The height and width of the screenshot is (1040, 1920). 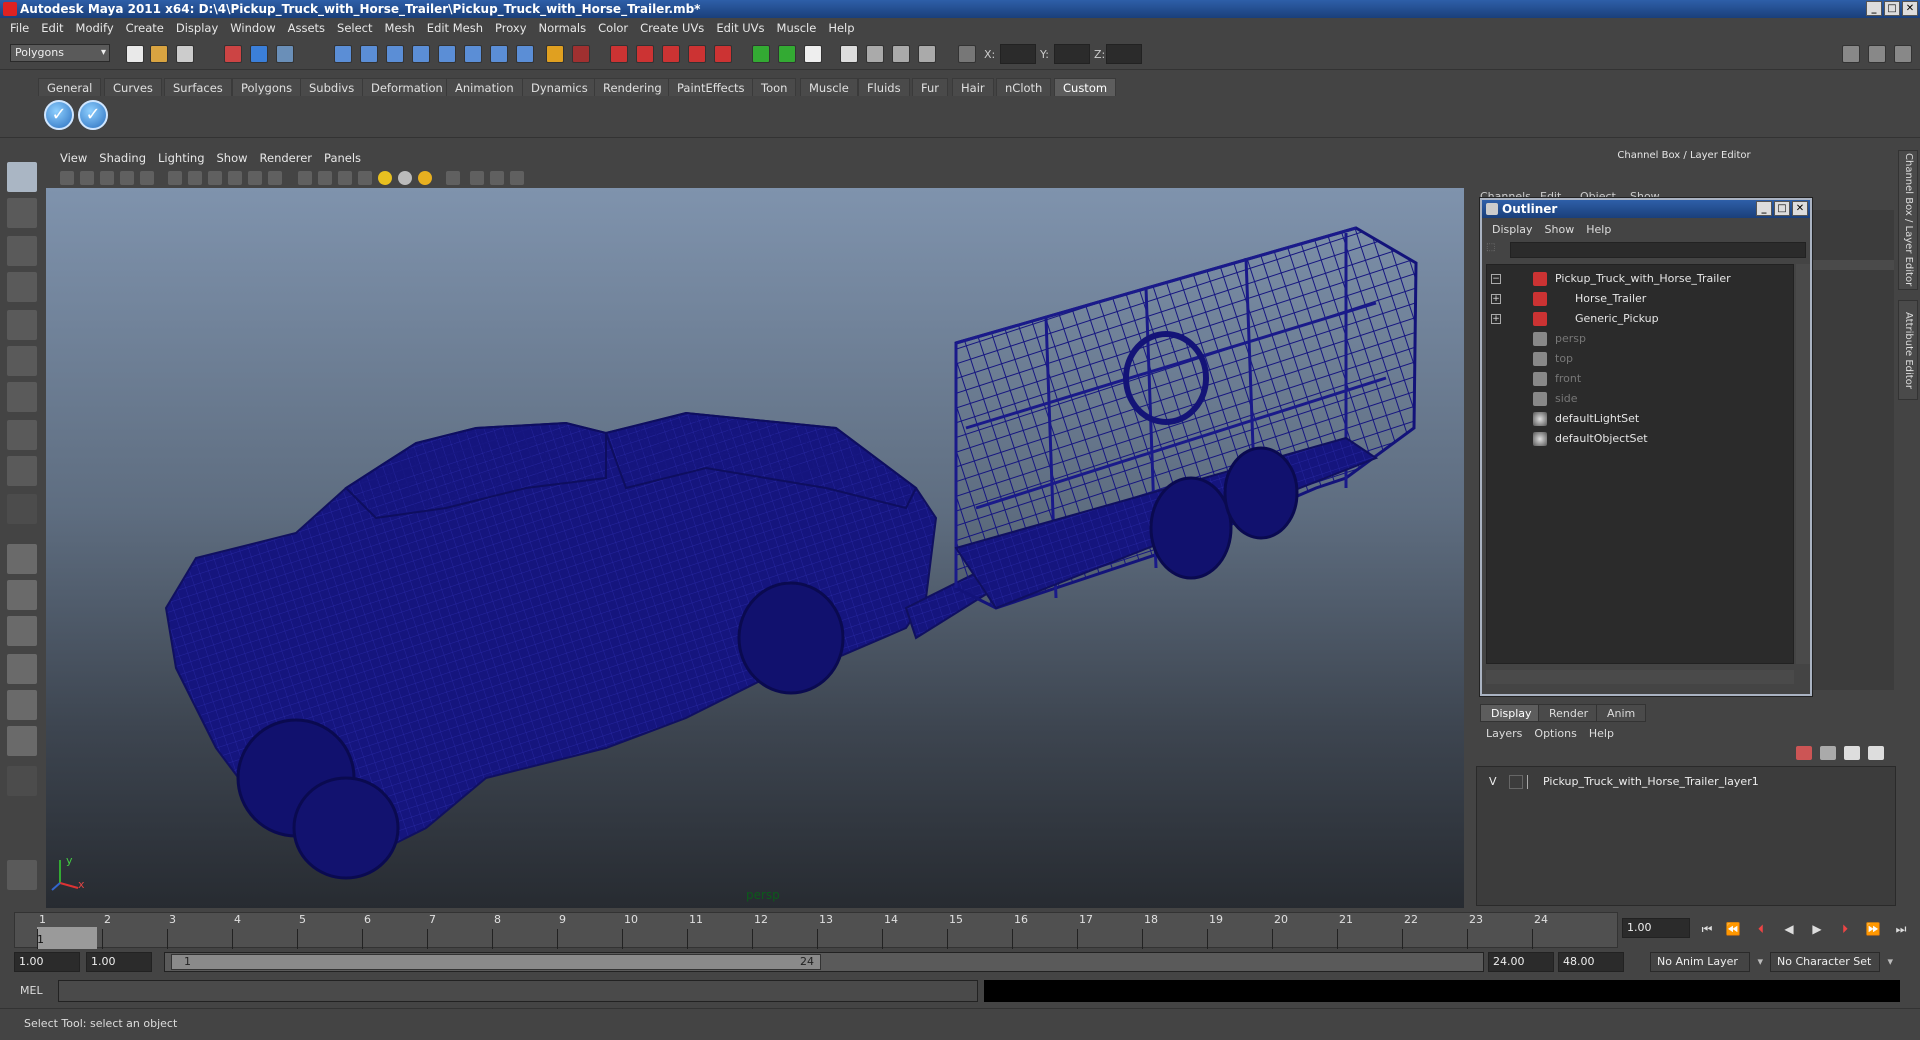 What do you see at coordinates (973, 87) in the screenshot?
I see `shelf-tab-hair: Hair` at bounding box center [973, 87].